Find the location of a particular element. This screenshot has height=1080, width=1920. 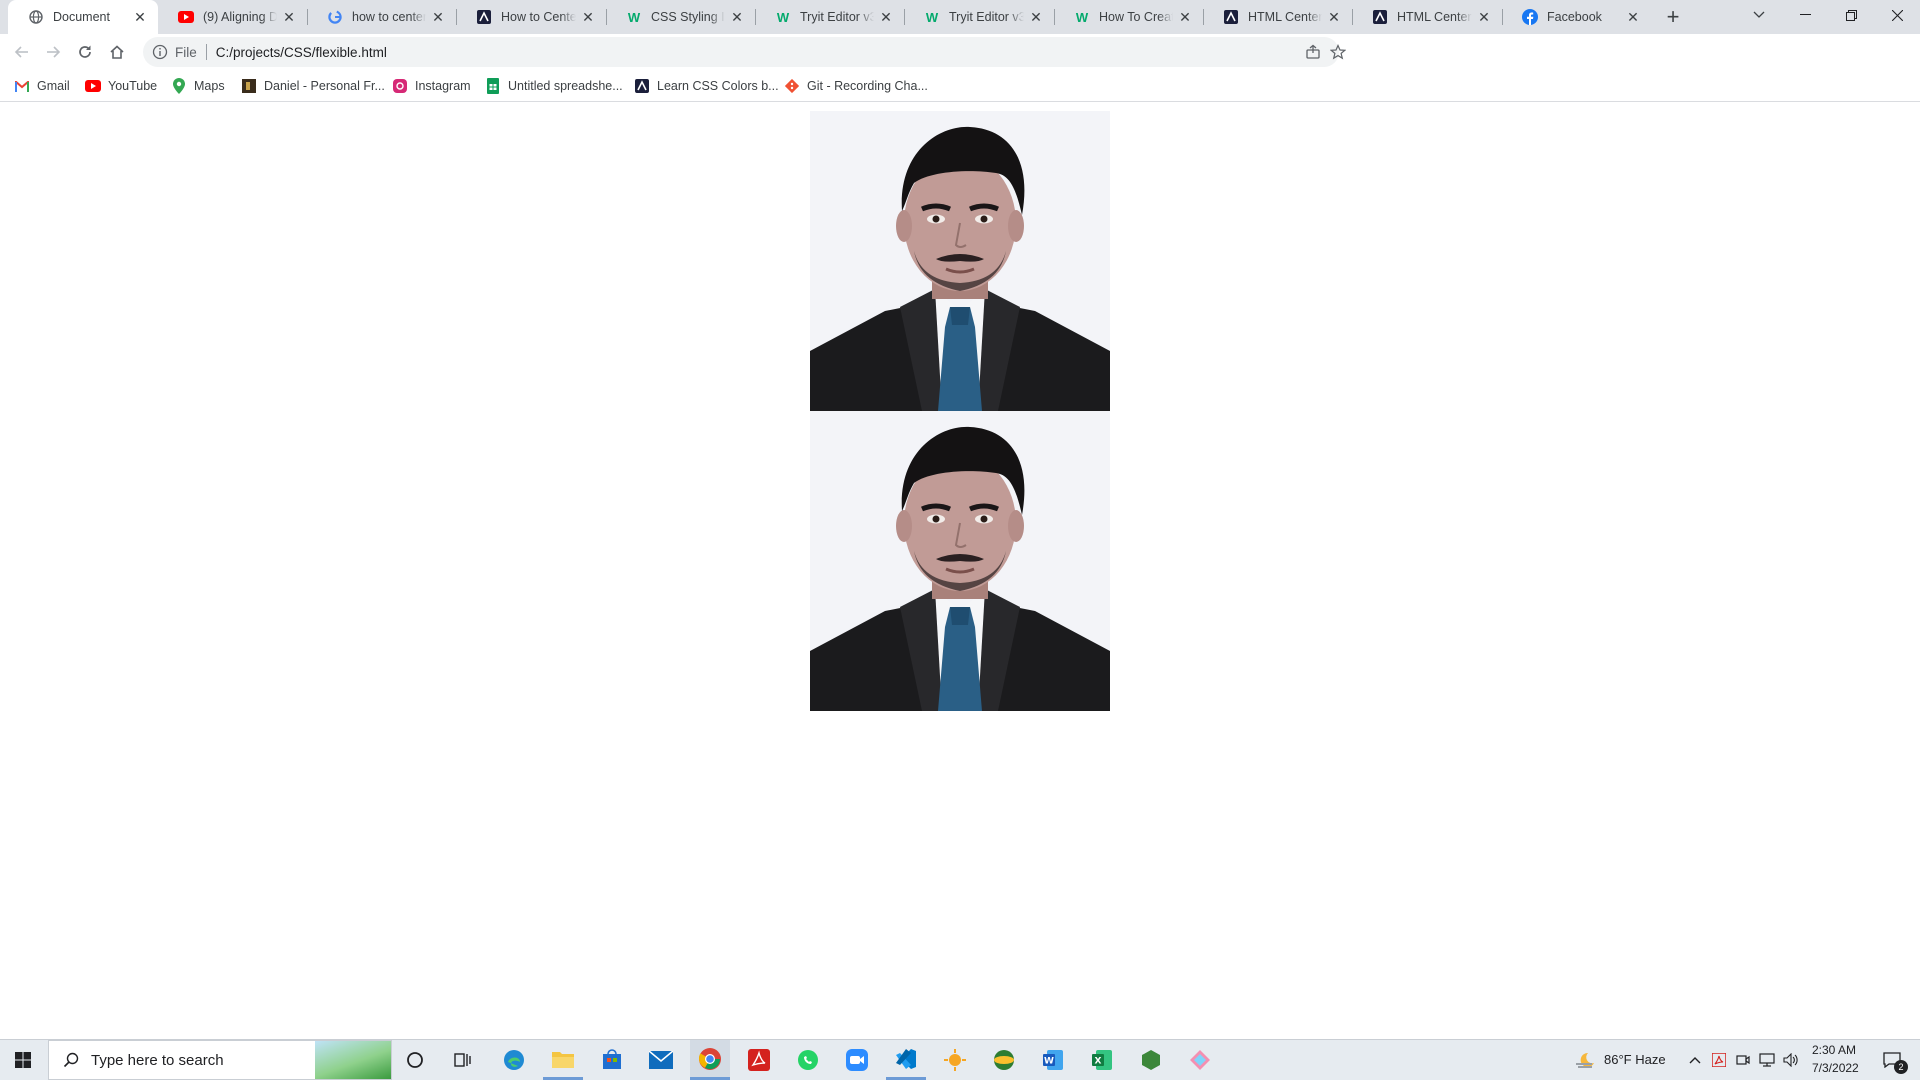

home-button is located at coordinates (117, 52).